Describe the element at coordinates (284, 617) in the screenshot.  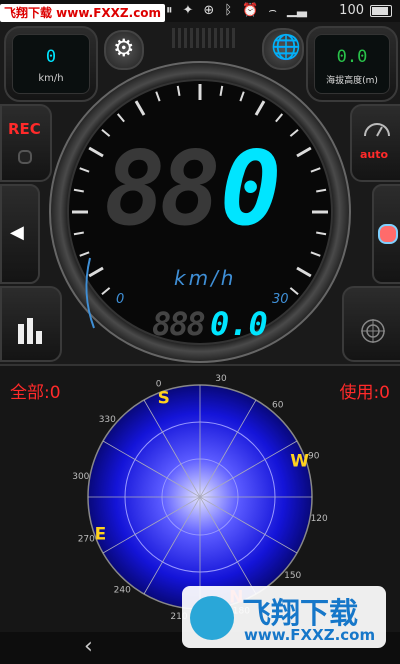
I see `site-watermark: 飞翔下载 www.FXXZ.com` at that location.